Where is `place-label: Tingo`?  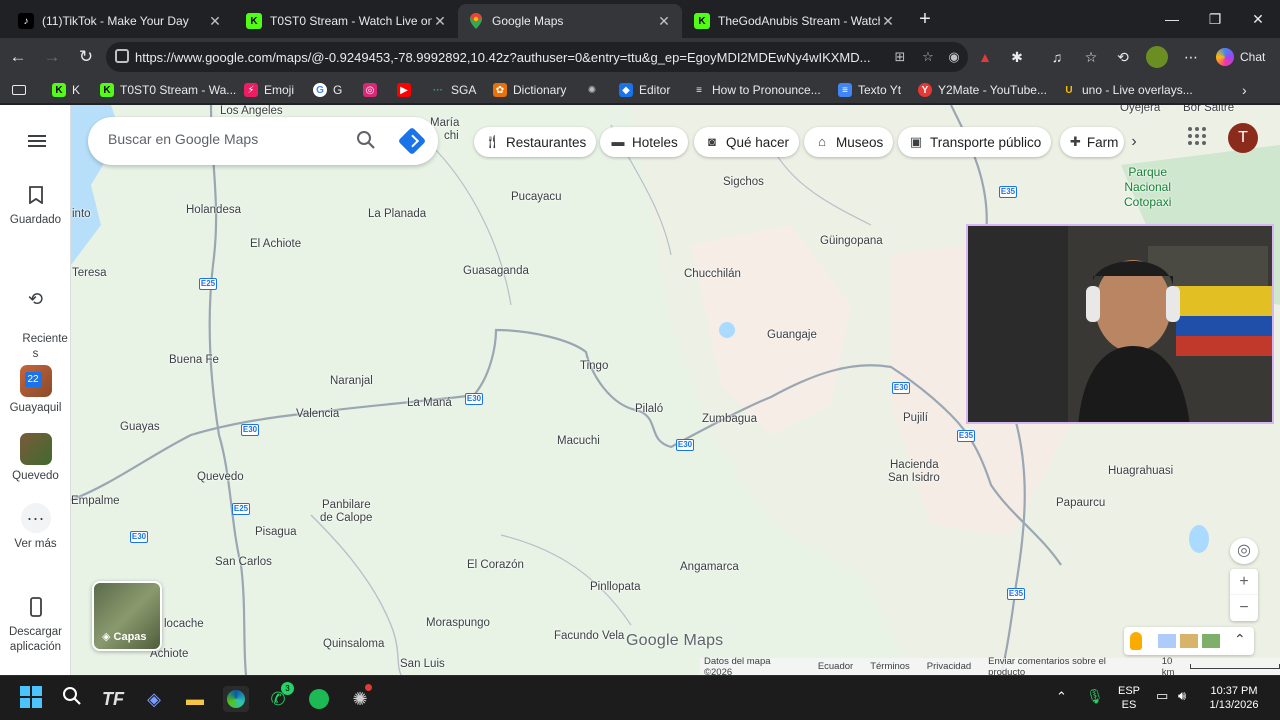
place-label: Tingo is located at coordinates (594, 366).